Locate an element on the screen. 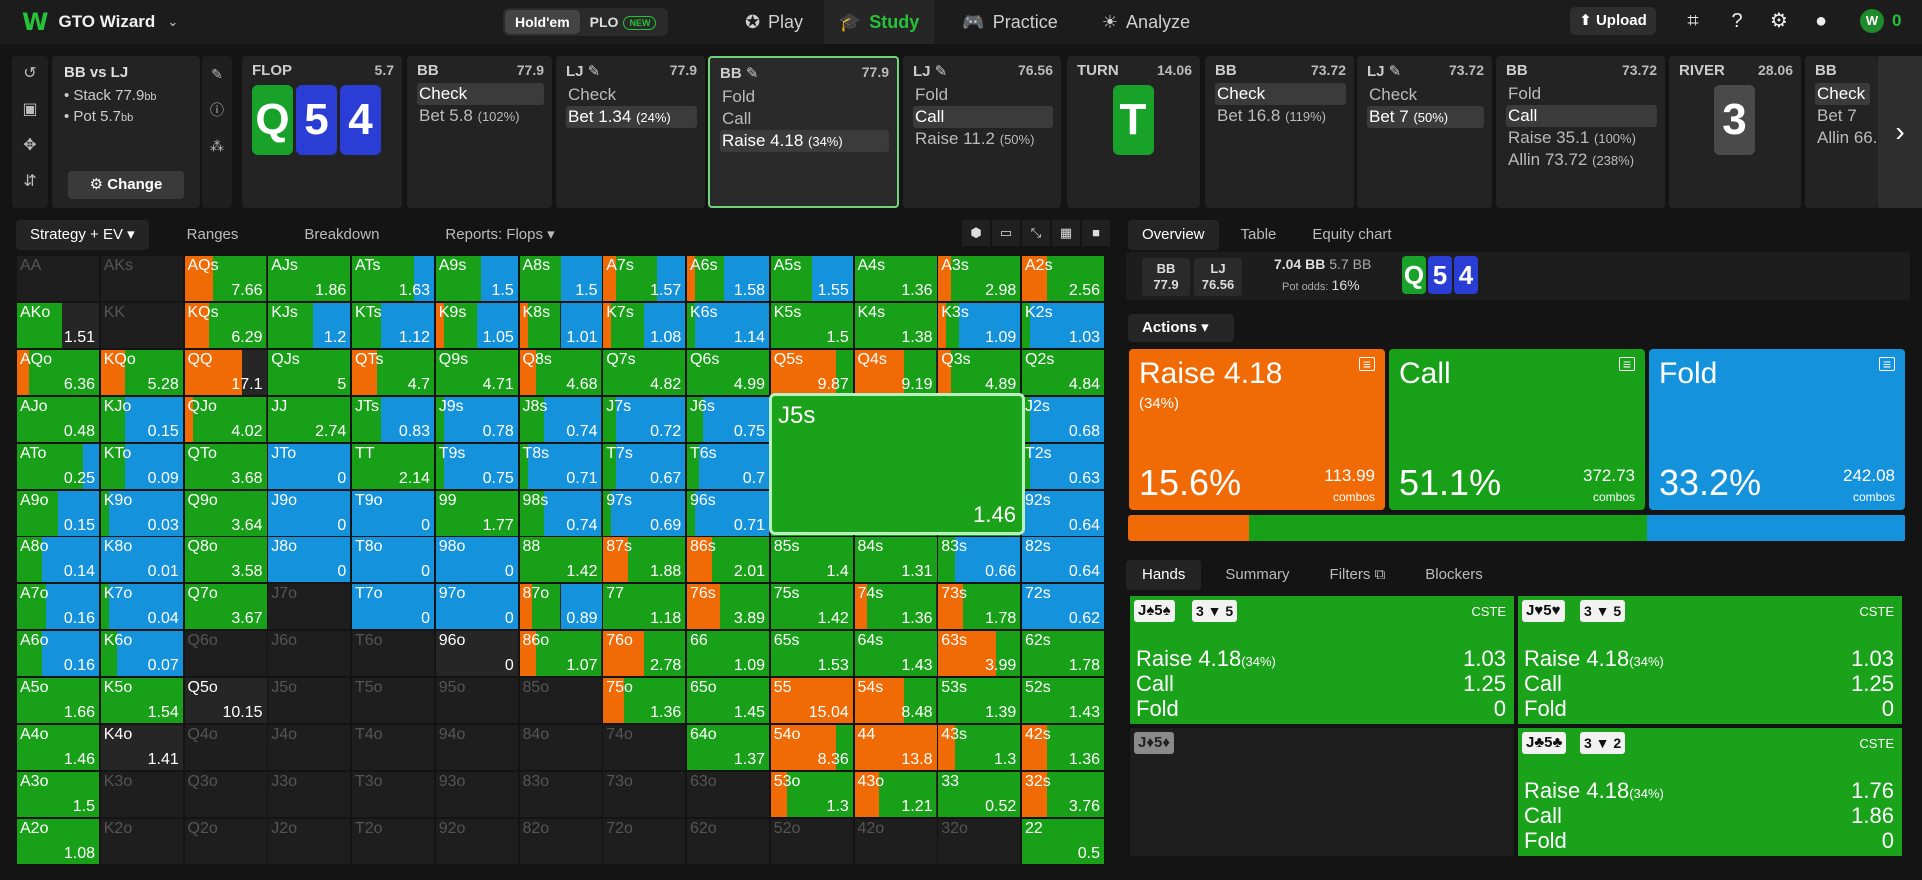  tree-action: Raise 4.18 (34%) is located at coordinates (804, 141).